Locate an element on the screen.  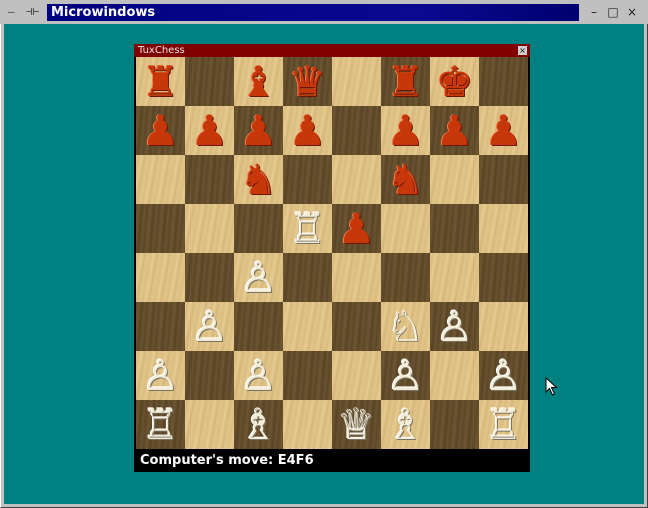
maximize-button: □ is located at coordinates (613, 12).